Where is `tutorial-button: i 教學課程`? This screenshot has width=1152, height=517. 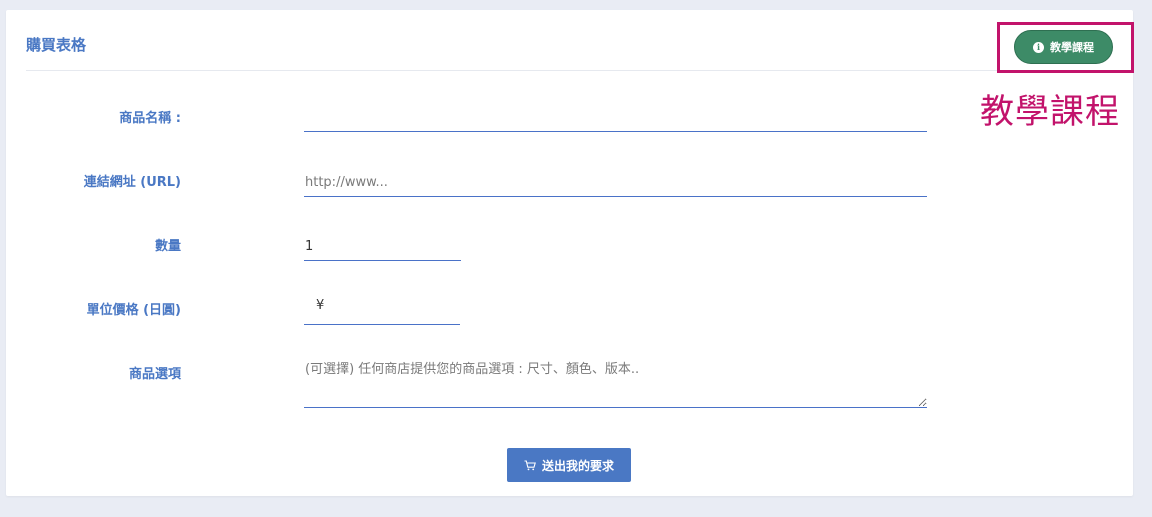
tutorial-button: i 教學課程 is located at coordinates (1063, 47).